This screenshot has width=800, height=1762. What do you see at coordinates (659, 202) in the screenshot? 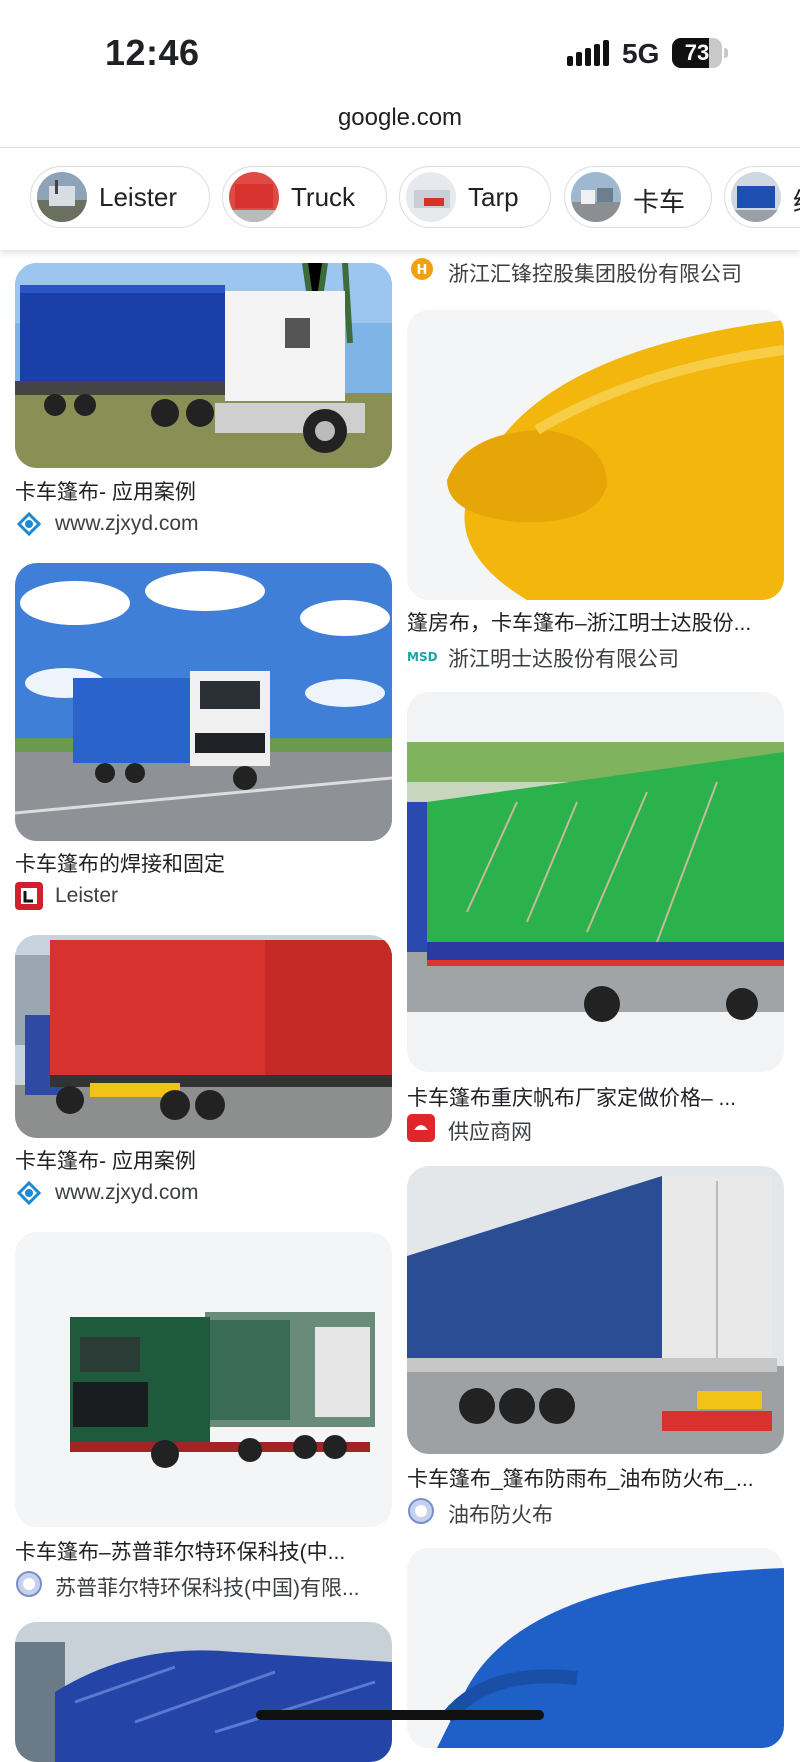
I see `chip-label: 卡车` at bounding box center [659, 202].